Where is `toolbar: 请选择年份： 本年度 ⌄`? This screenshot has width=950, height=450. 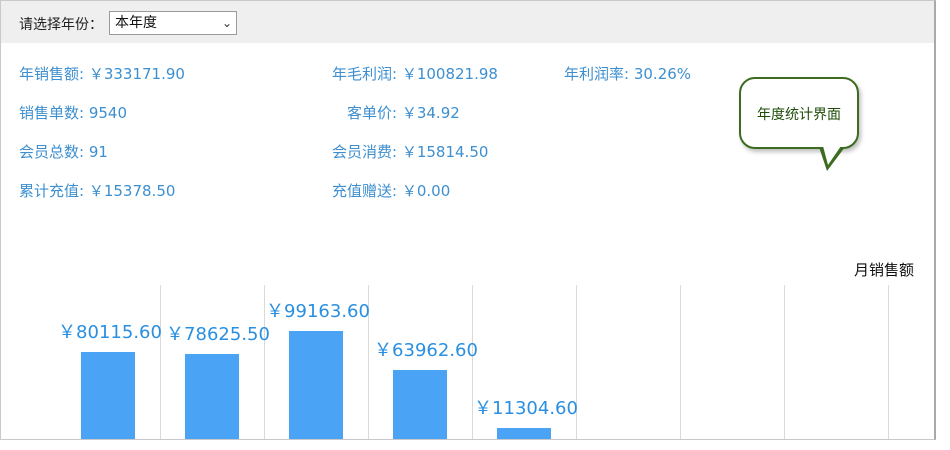 toolbar: 请选择年份： 本年度 ⌄ is located at coordinates (467, 22).